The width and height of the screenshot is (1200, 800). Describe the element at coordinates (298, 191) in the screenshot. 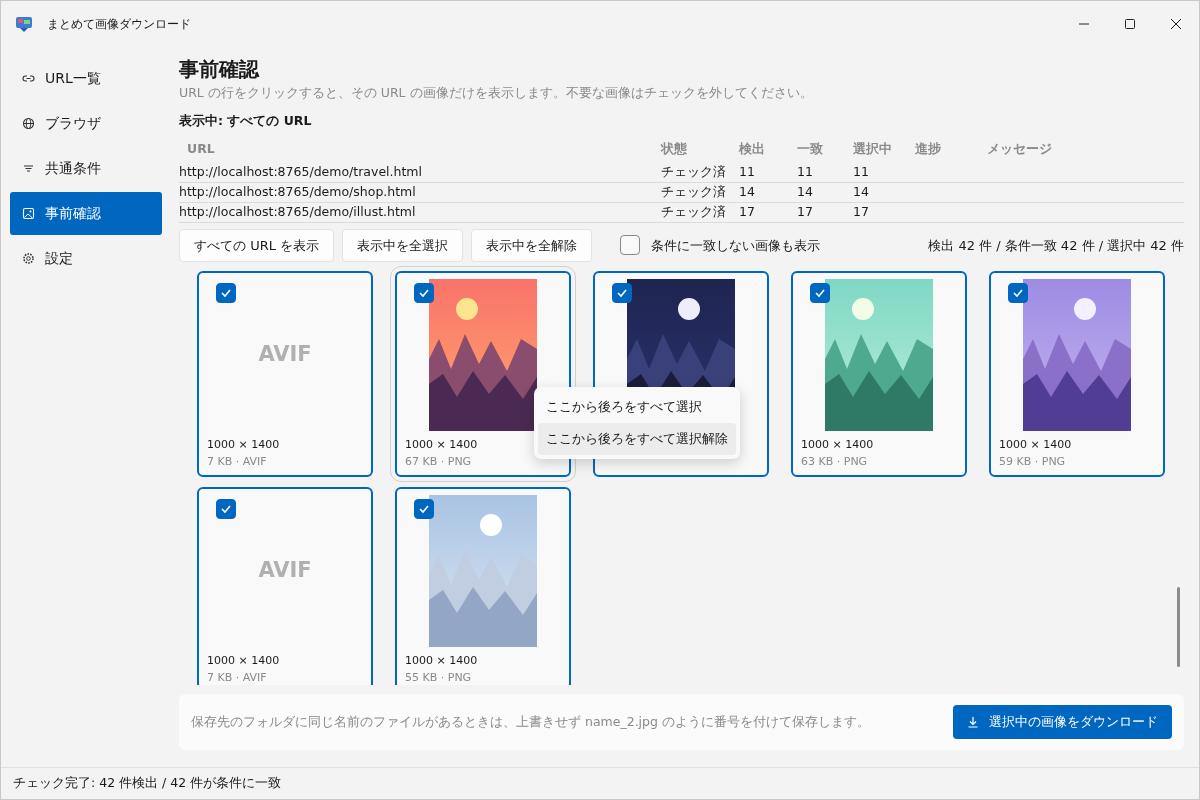

I see `table-cell-text: http://localhost:8765/demo/shop.html` at that location.